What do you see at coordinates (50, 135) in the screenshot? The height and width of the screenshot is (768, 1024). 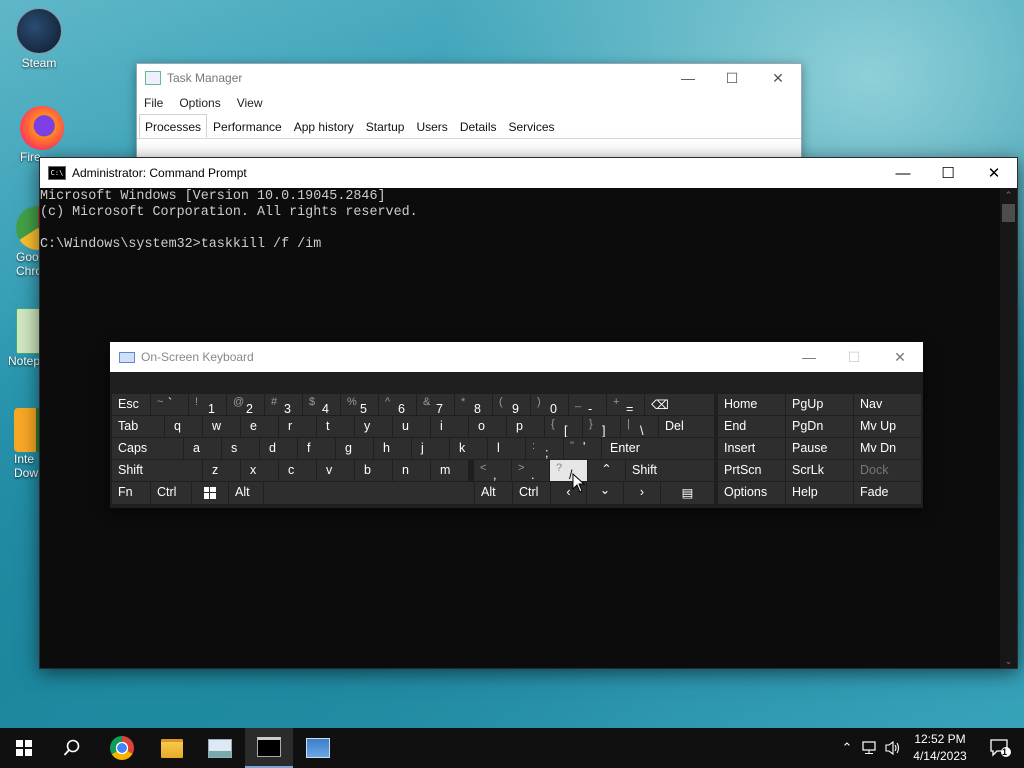 I see `desktop-icon-firefox: Fire` at bounding box center [50, 135].